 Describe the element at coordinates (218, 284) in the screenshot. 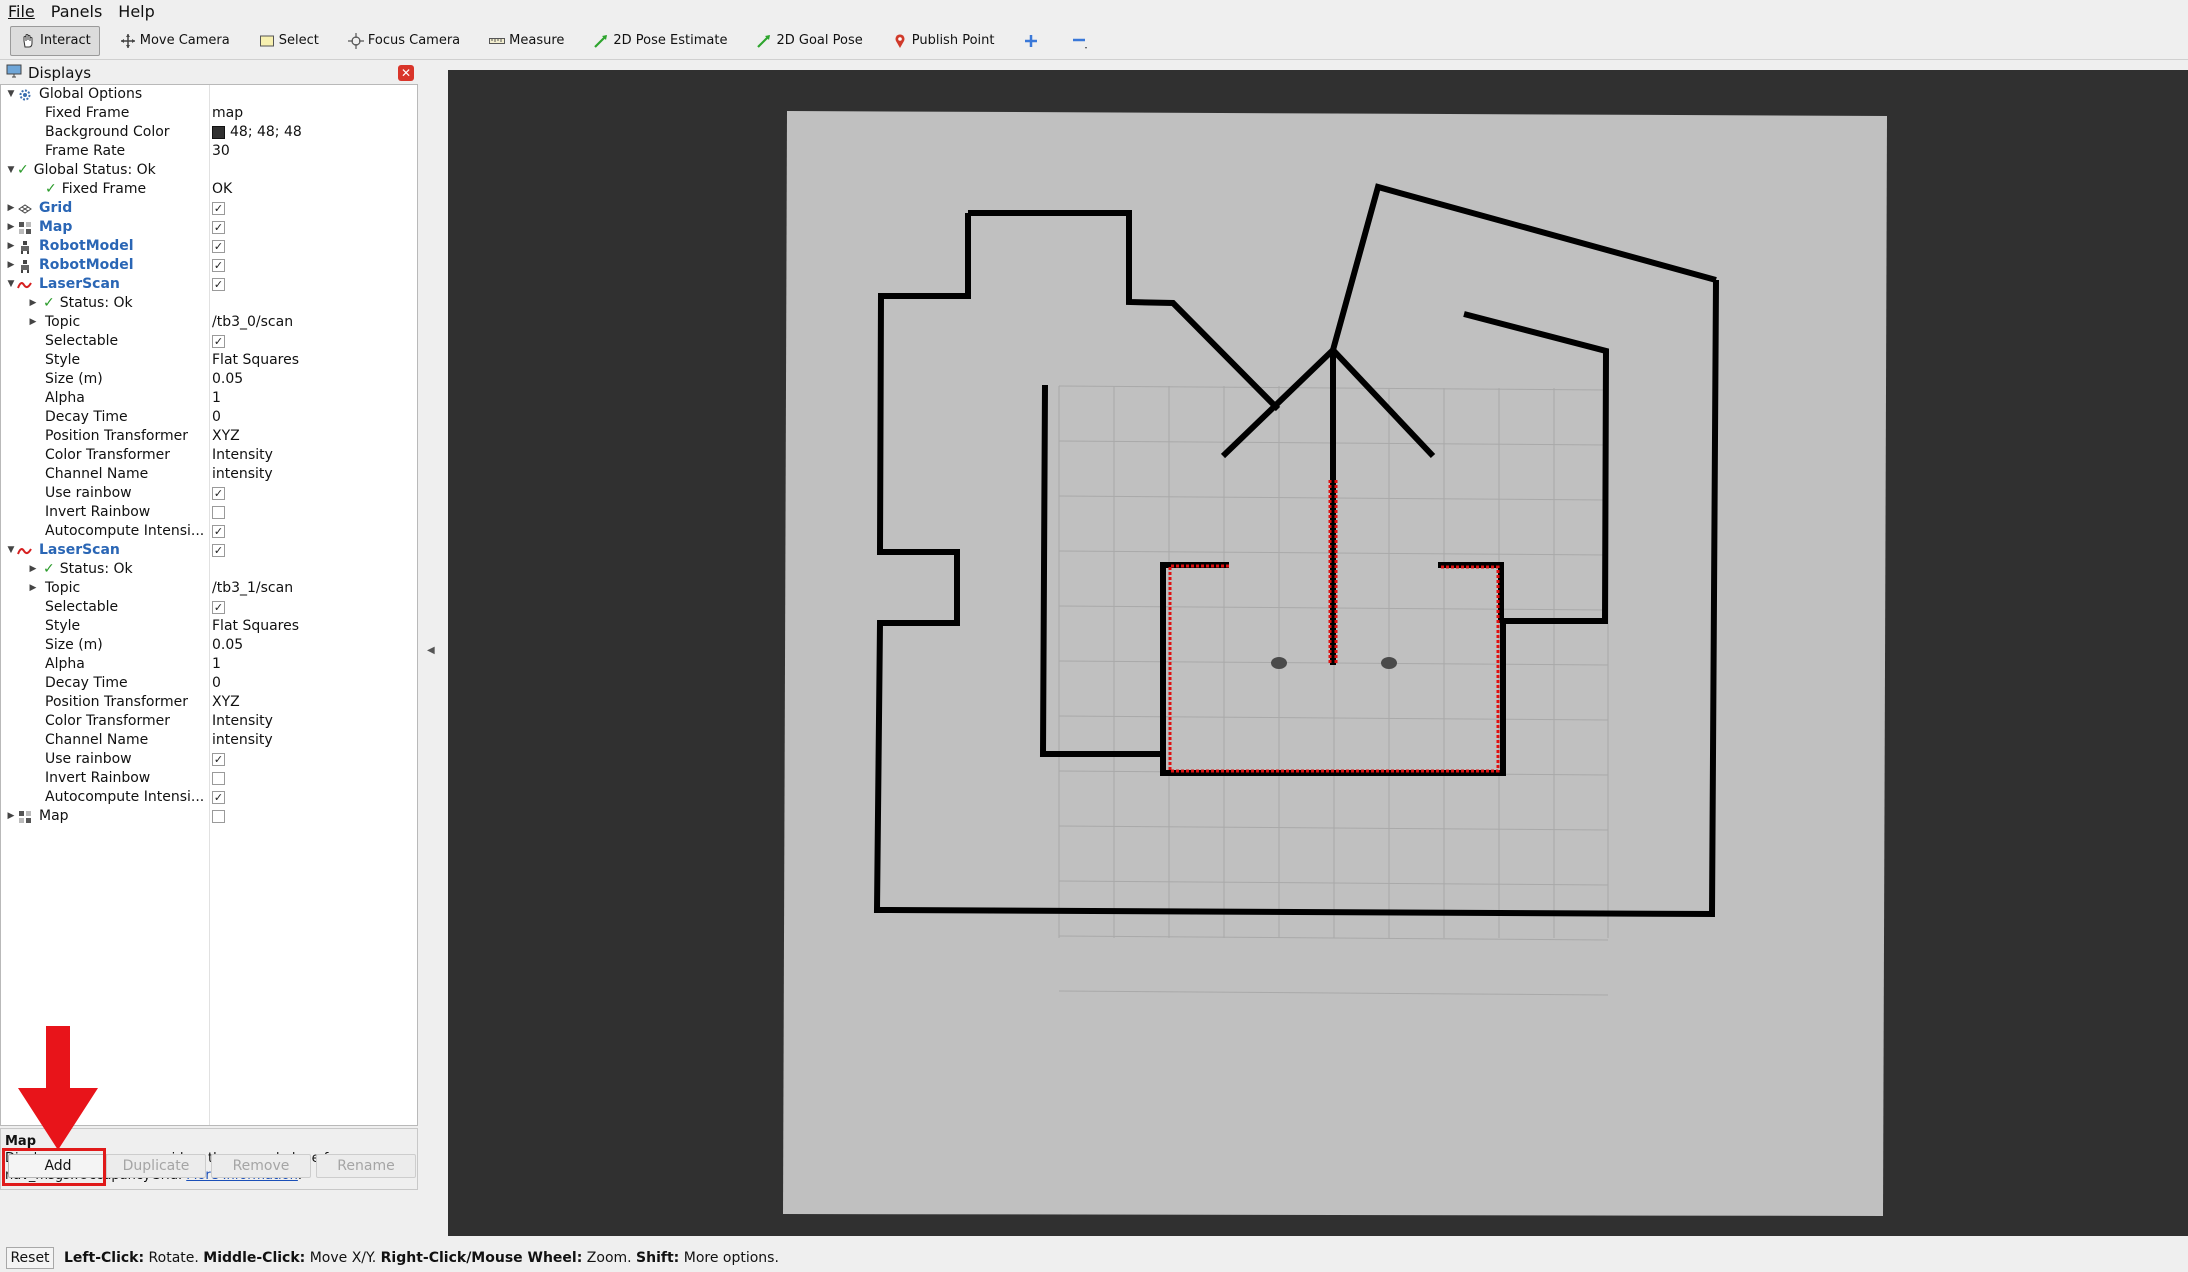

I see `laserscan-1-enabled-checkbox: ✓` at that location.